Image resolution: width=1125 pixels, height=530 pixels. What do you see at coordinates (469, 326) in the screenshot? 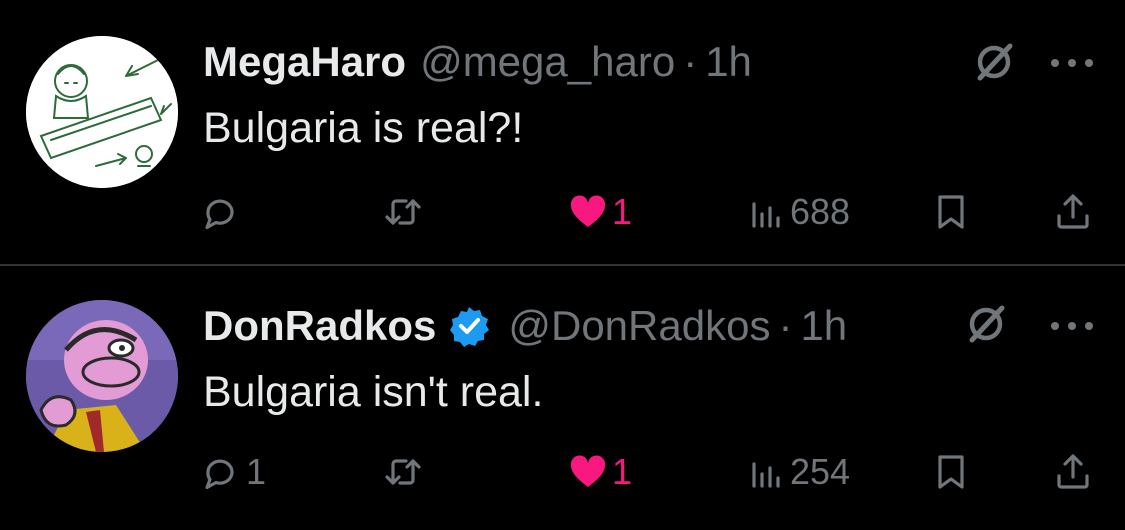
I see `verified-badge-icon` at bounding box center [469, 326].